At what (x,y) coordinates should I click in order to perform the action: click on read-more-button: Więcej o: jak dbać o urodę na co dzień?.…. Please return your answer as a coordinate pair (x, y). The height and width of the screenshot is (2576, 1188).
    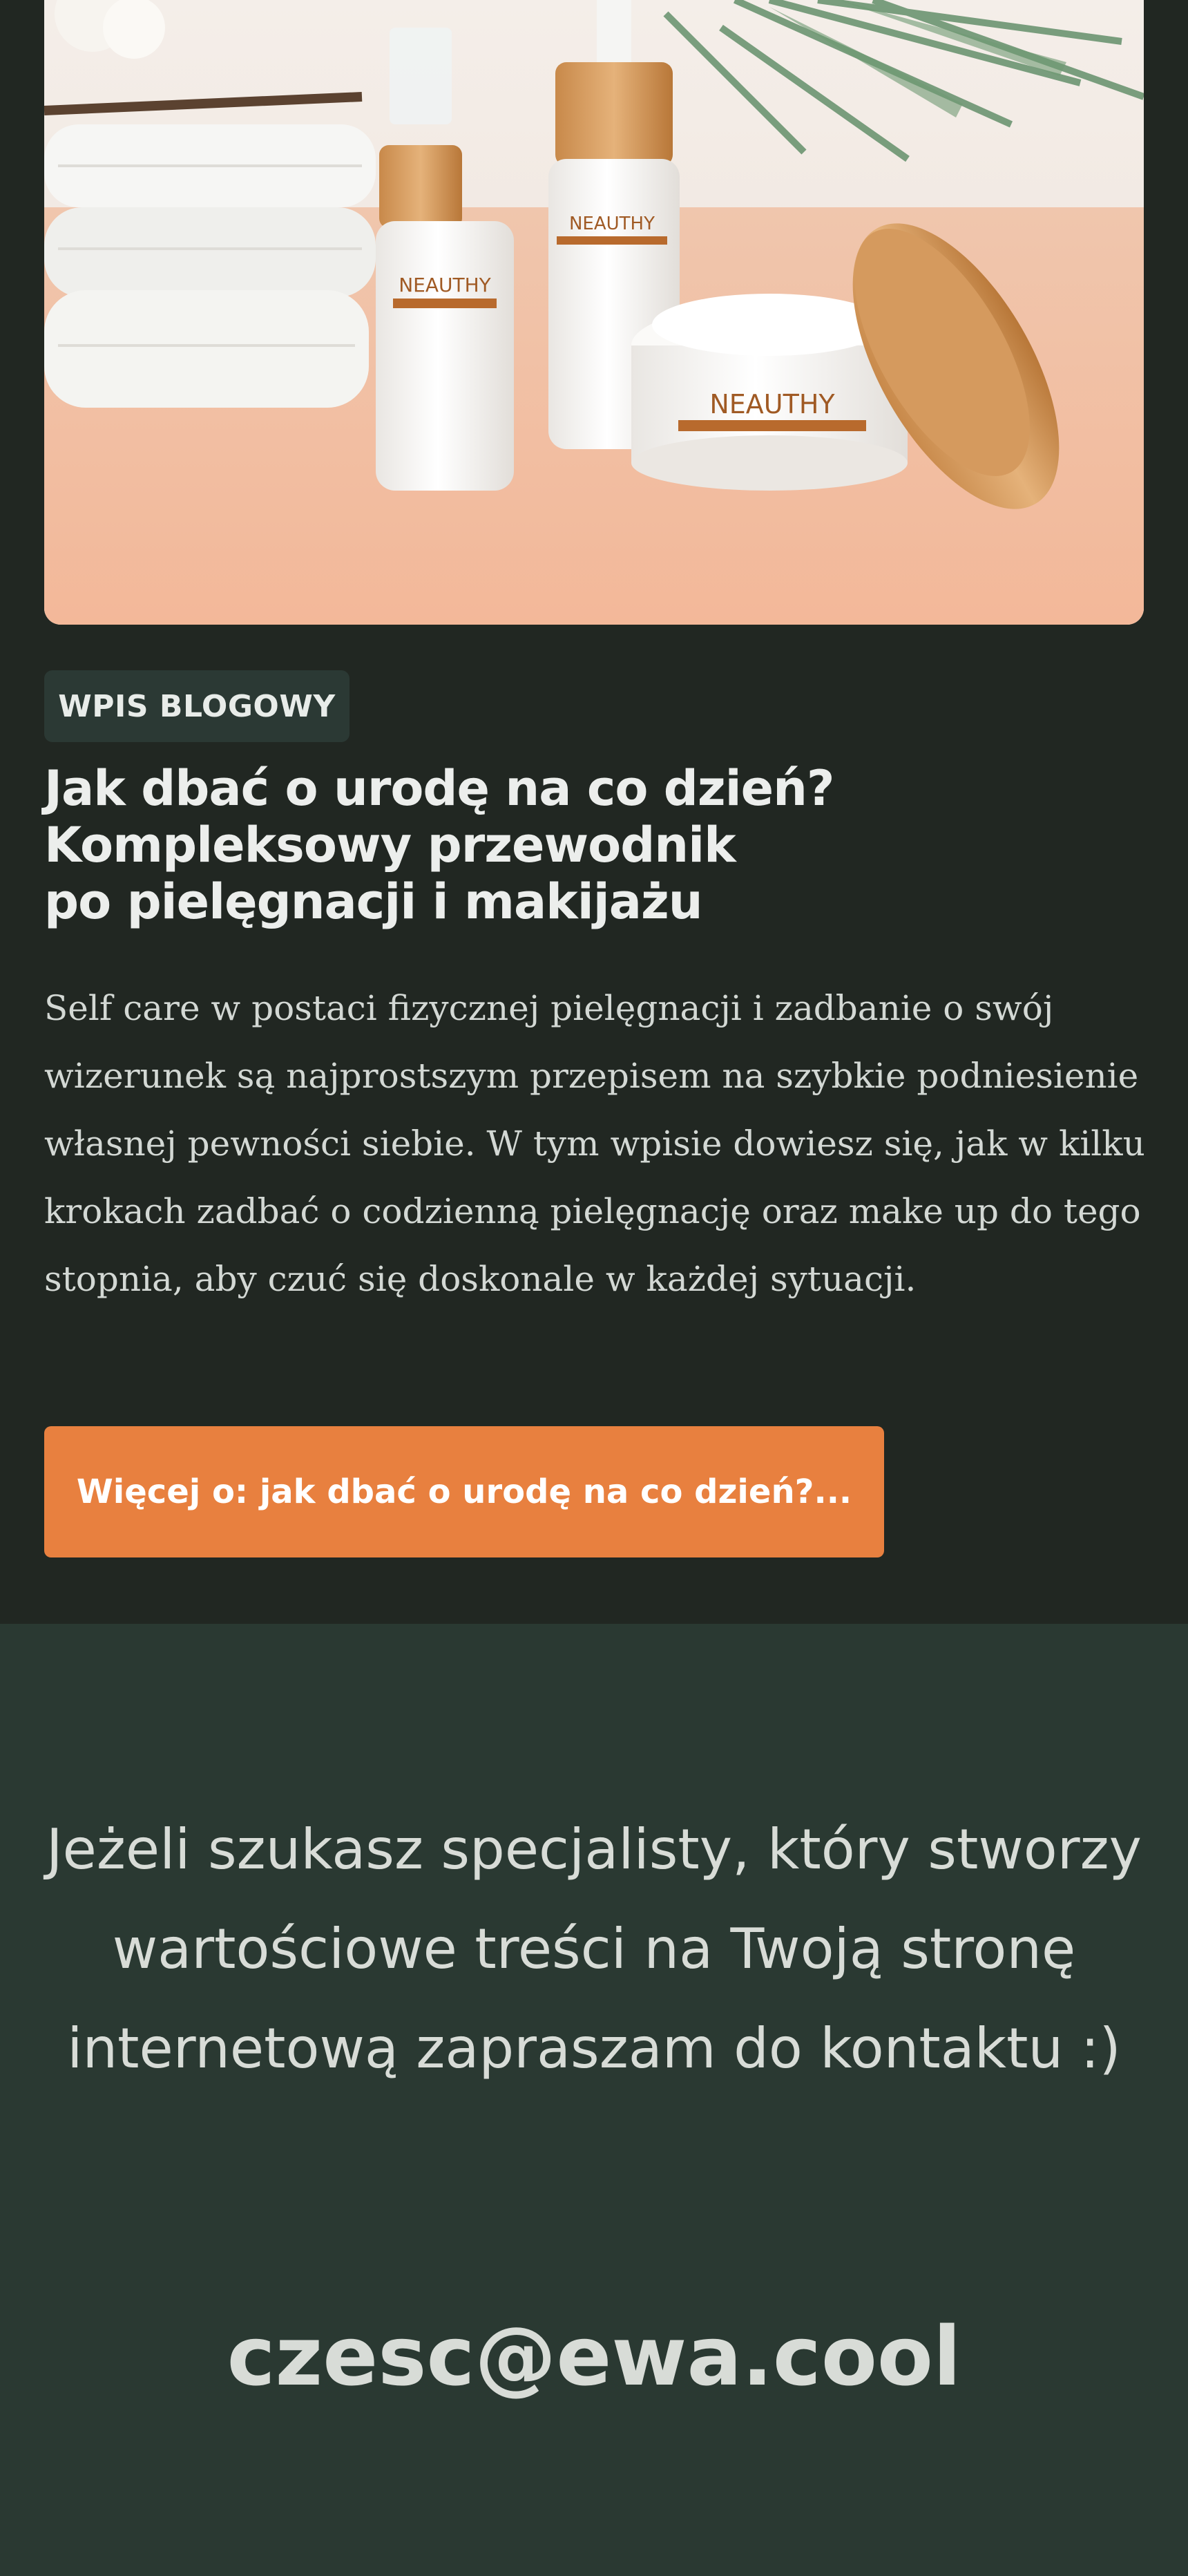
    Looking at the image, I should click on (464, 1491).